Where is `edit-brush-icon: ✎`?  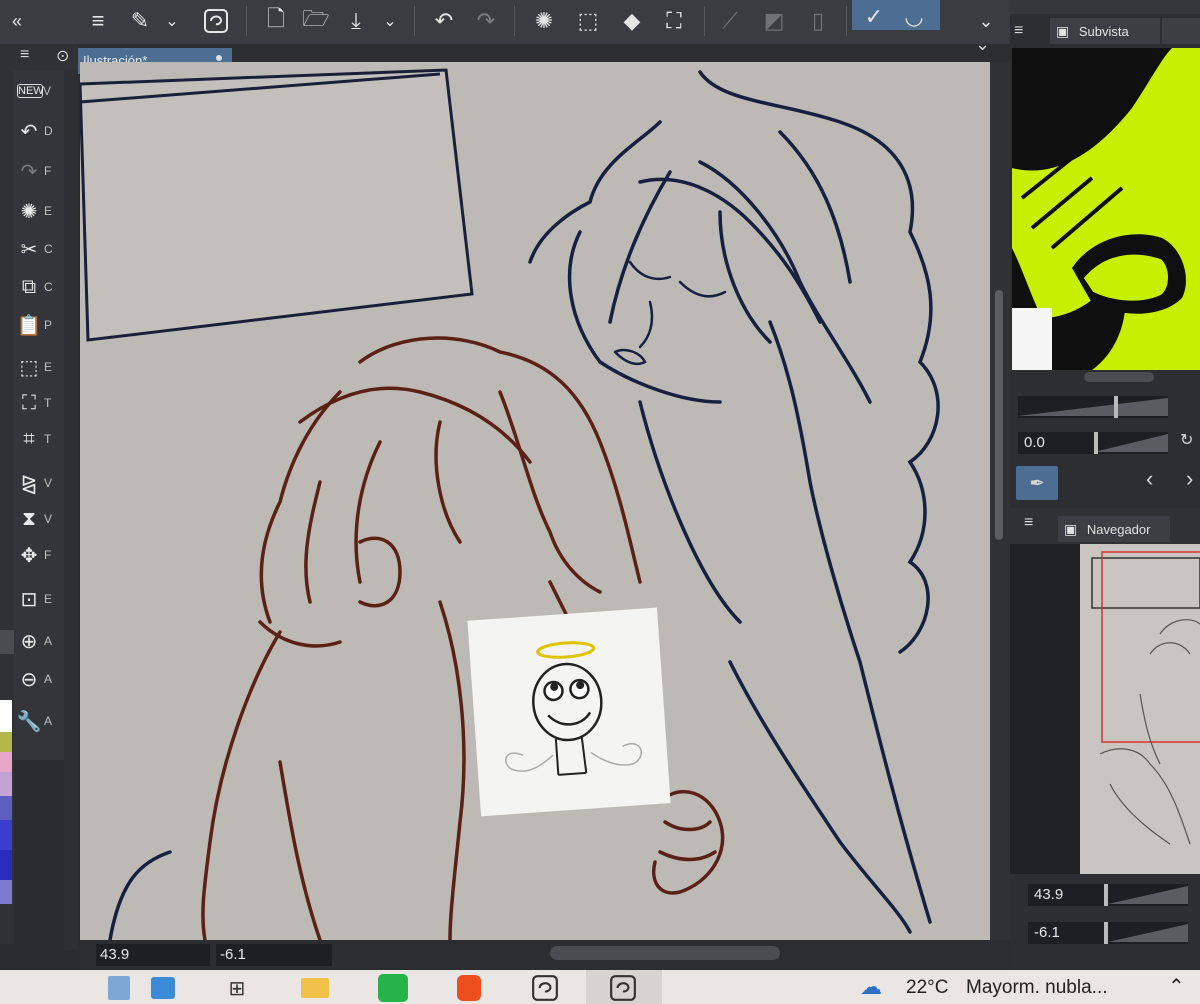 edit-brush-icon: ✎ is located at coordinates (140, 21).